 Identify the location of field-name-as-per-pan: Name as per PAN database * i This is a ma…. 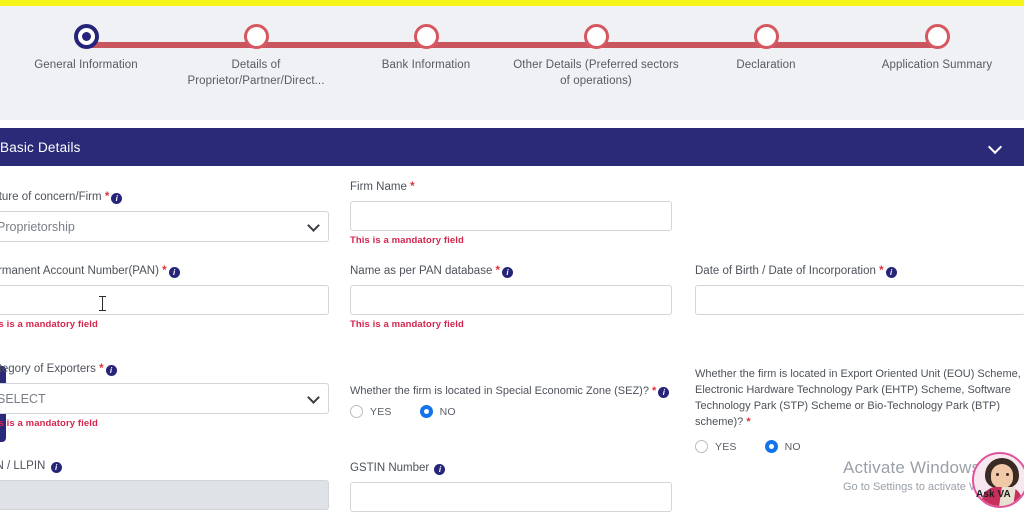
(511, 297).